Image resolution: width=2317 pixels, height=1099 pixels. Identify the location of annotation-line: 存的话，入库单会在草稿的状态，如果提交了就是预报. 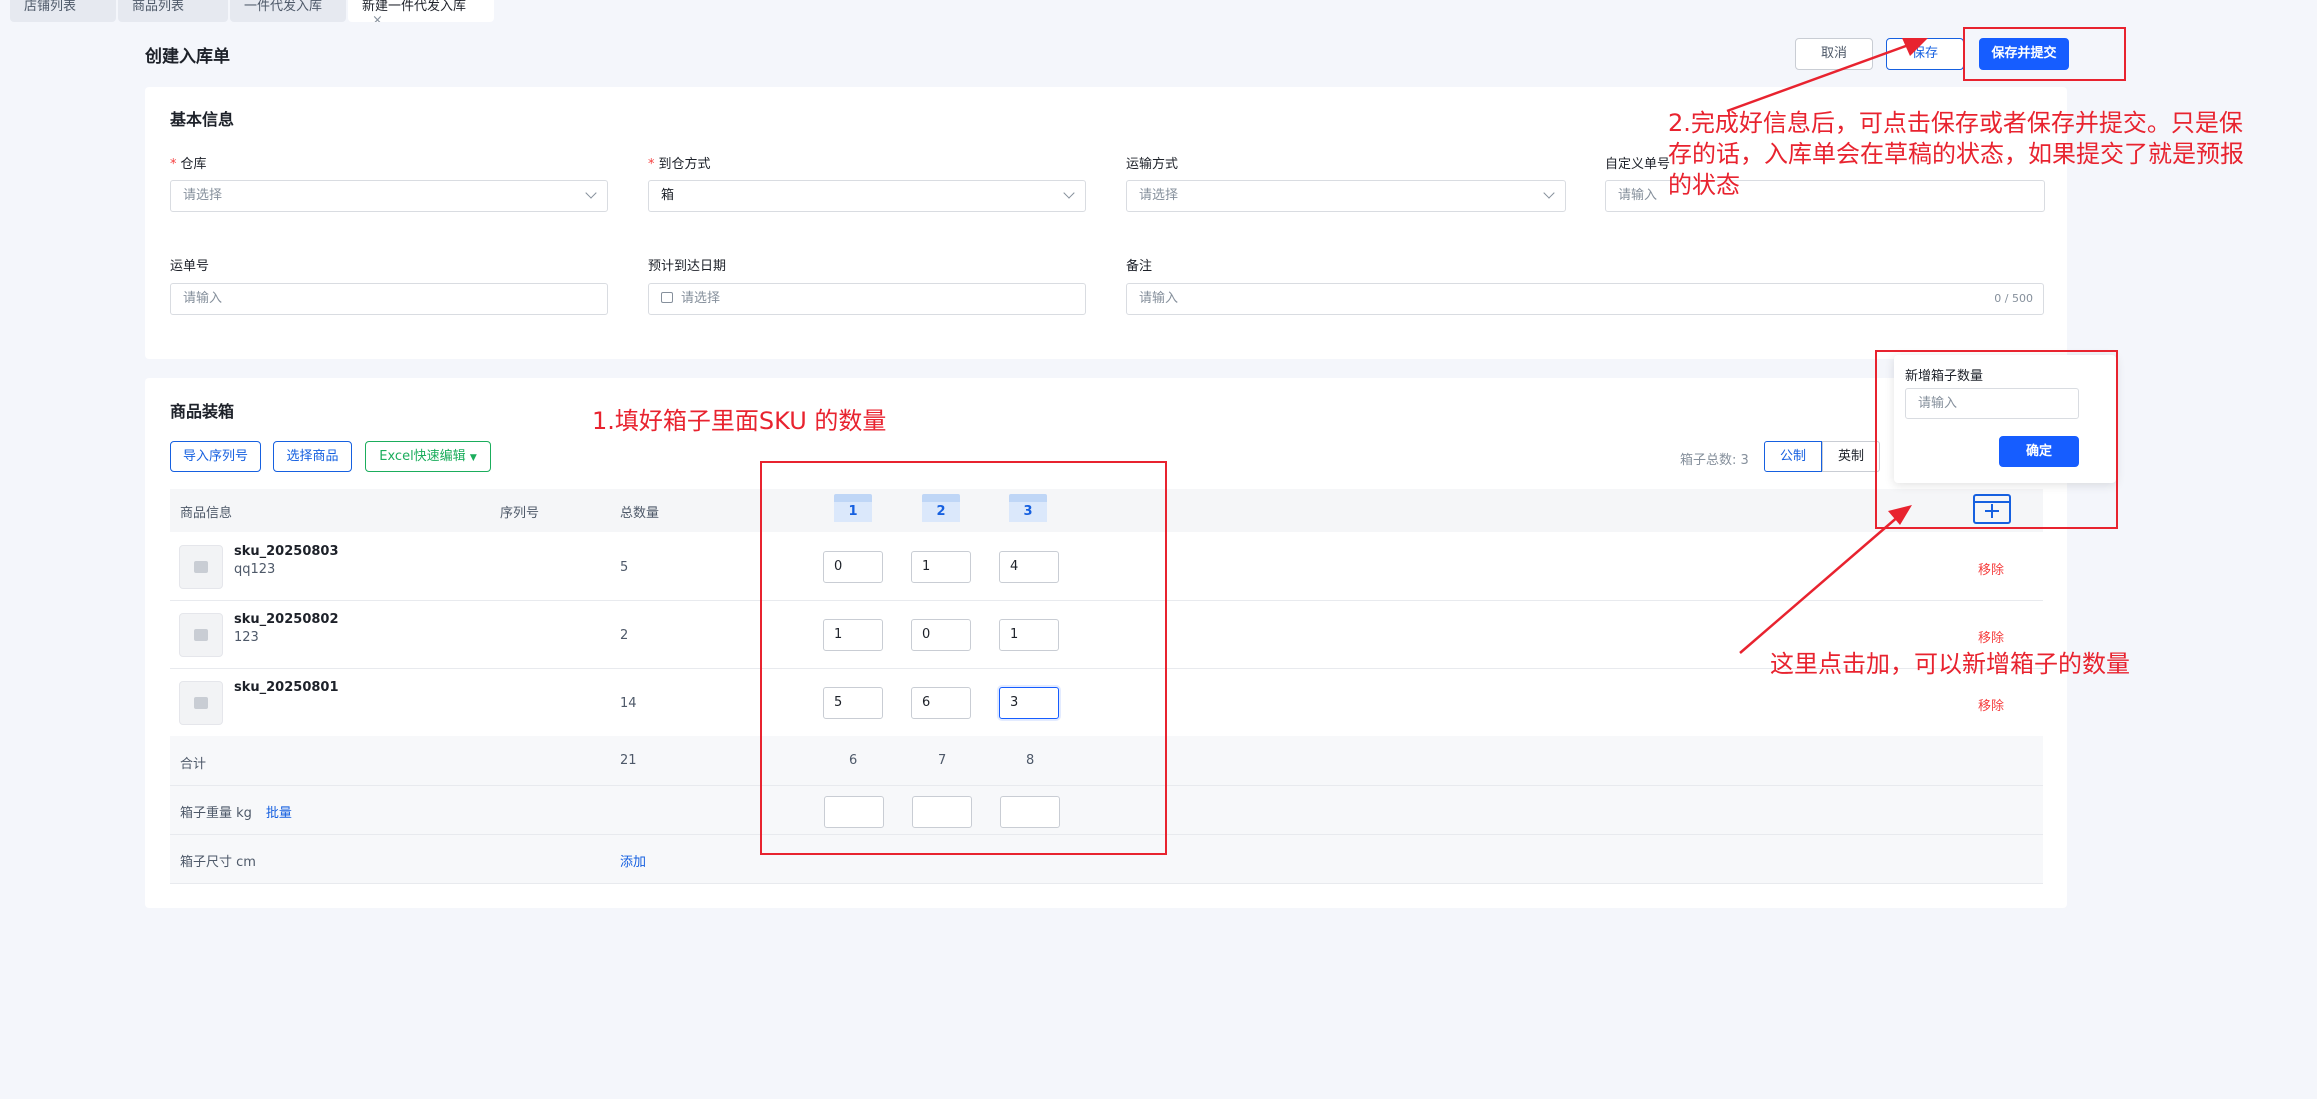
(1956, 154).